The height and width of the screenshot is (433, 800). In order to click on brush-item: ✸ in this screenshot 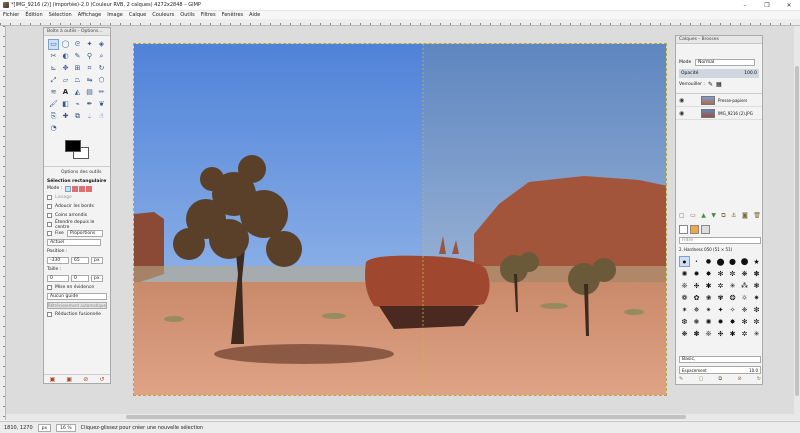, I will do `click(732, 321)`.